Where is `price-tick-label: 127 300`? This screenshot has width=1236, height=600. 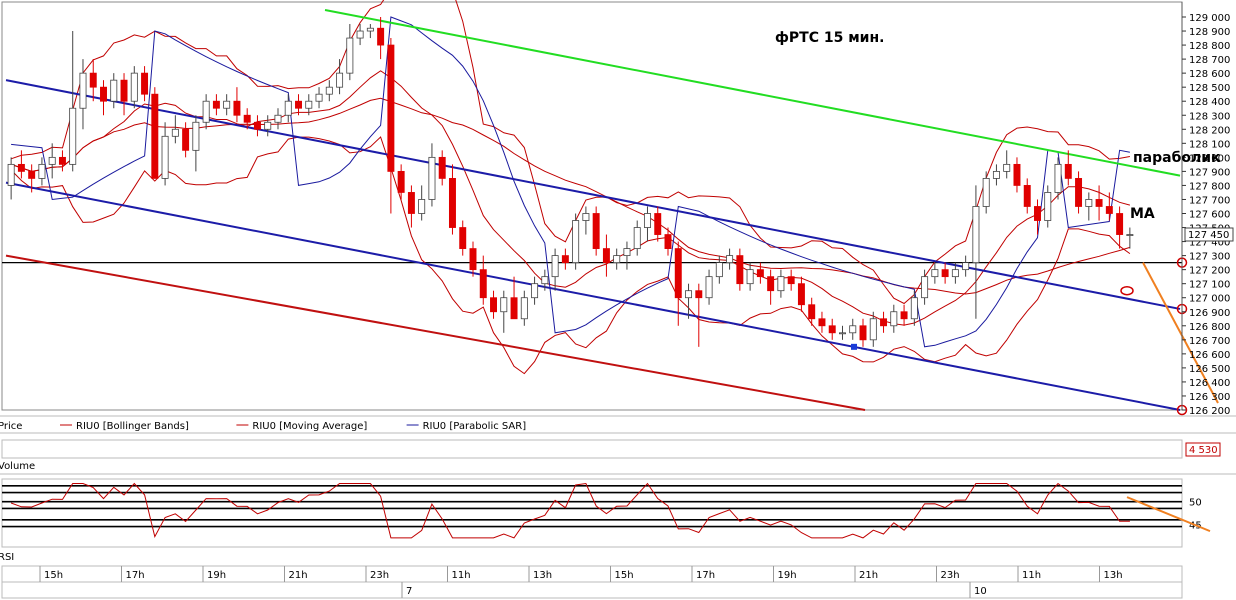 price-tick-label: 127 300 is located at coordinates (1209, 257).